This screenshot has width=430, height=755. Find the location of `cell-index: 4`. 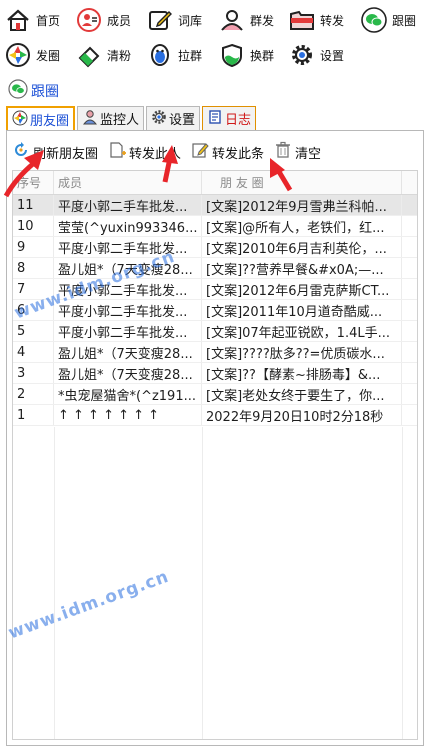

cell-index: 4 is located at coordinates (33, 352).